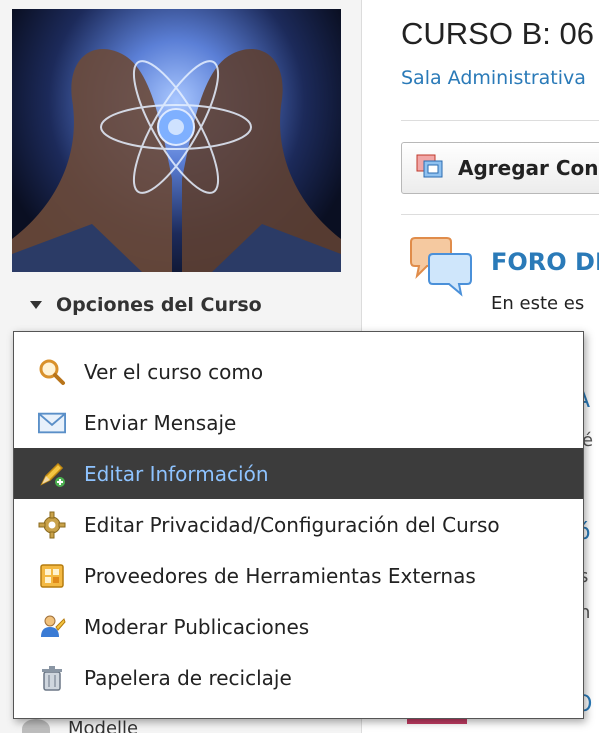 The width and height of the screenshot is (599, 733). What do you see at coordinates (176, 473) in the screenshot?
I see `menu-item-label: Editar Información` at bounding box center [176, 473].